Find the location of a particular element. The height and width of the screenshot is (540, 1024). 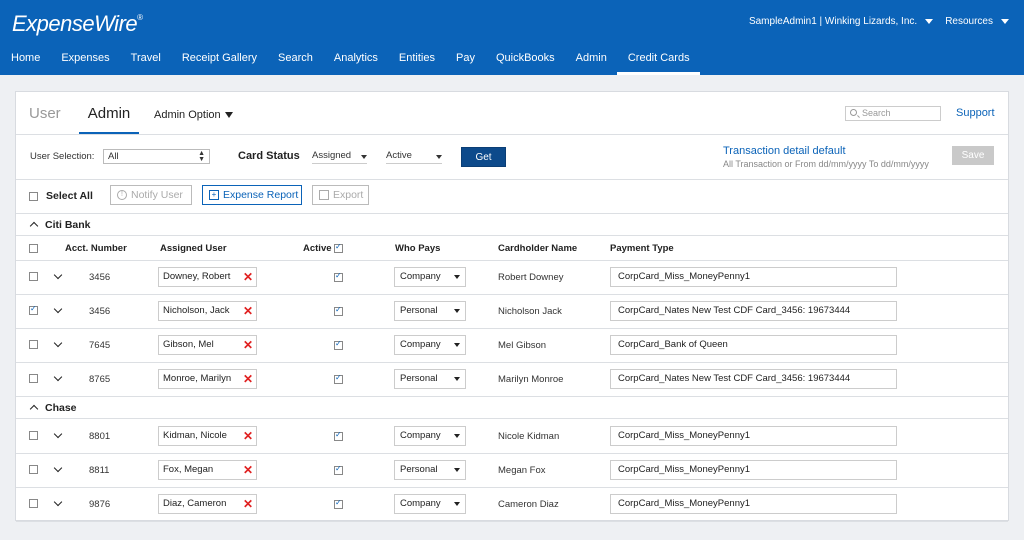

header-checkbox is located at coordinates (33, 248).